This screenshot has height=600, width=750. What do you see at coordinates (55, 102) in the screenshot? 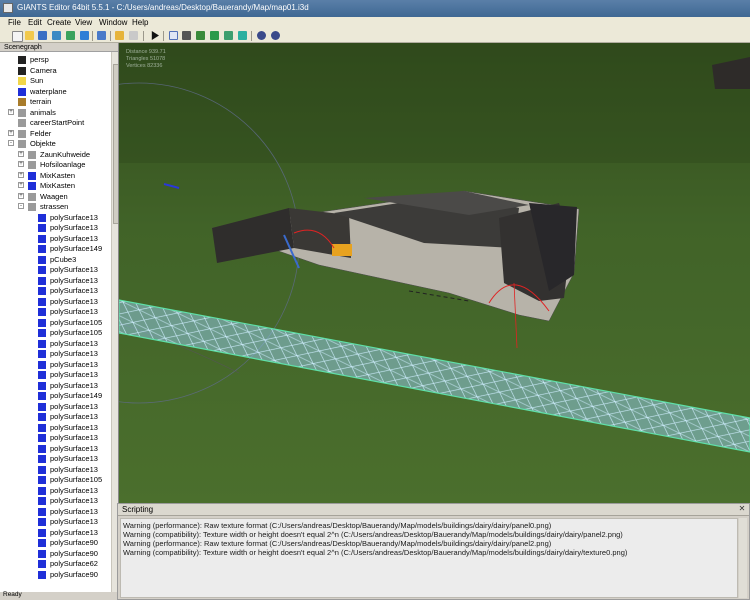
I see `tree-item: terrain` at bounding box center [55, 102].